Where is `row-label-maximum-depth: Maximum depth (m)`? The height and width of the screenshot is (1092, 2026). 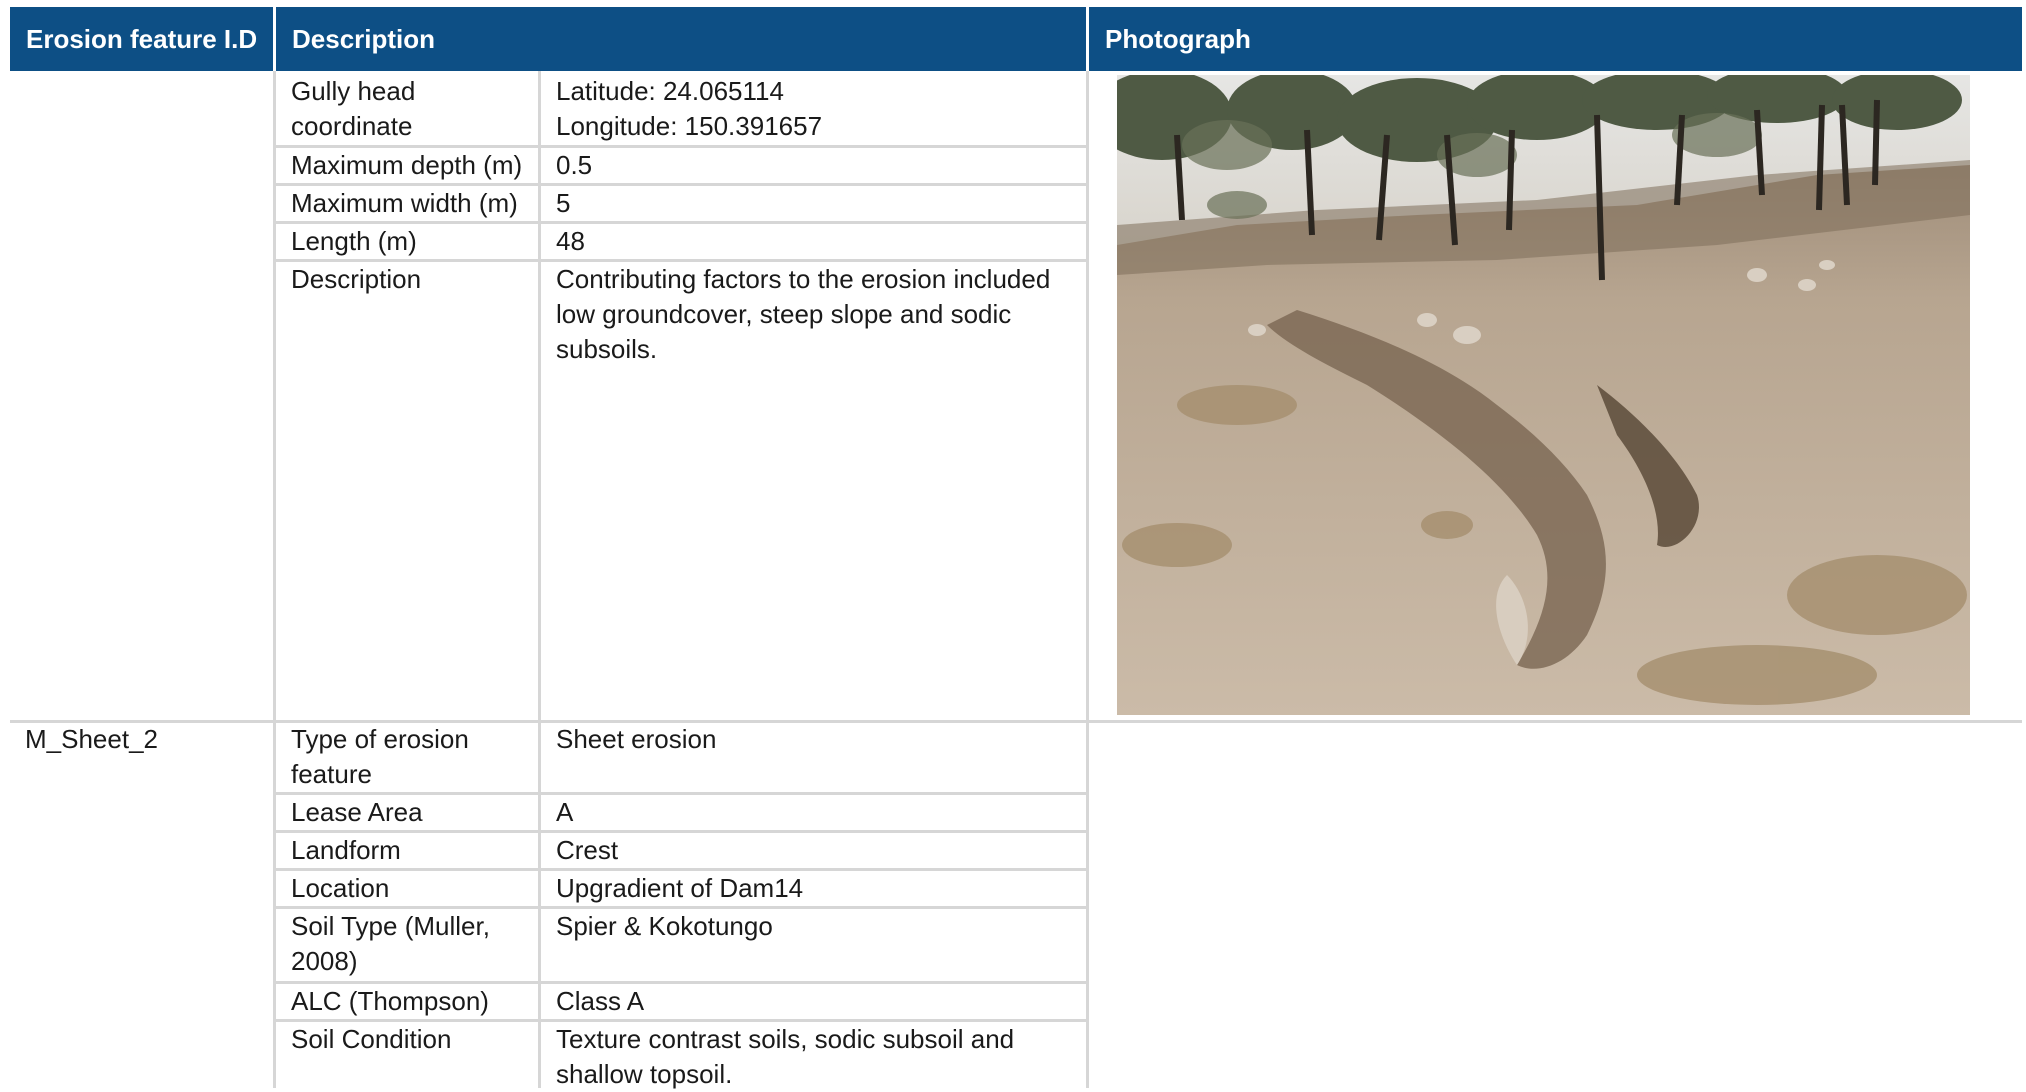
row-label-maximum-depth: Maximum depth (m) is located at coordinates (407, 165).